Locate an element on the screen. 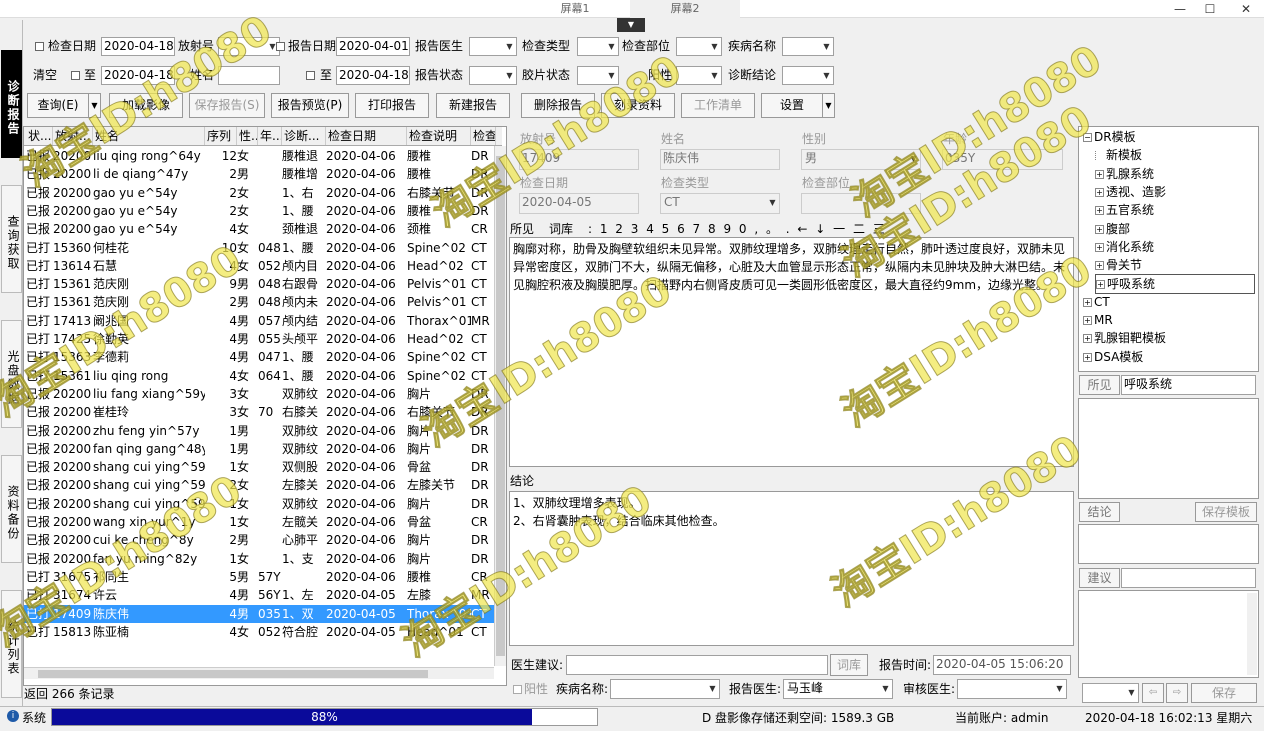  advice-template-button: 建议 is located at coordinates (1099, 578).